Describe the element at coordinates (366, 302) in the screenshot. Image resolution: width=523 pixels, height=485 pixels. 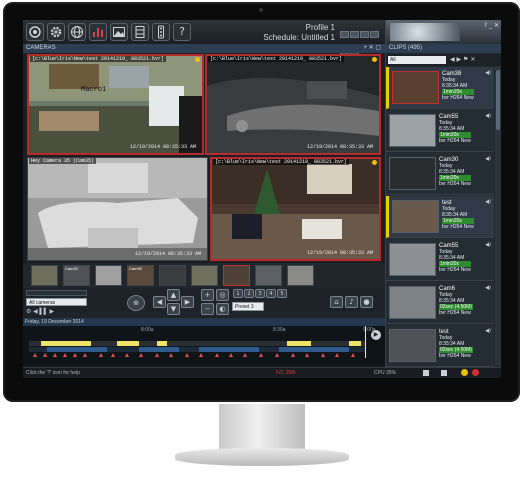
I see `microphone-icon: ●` at that location.